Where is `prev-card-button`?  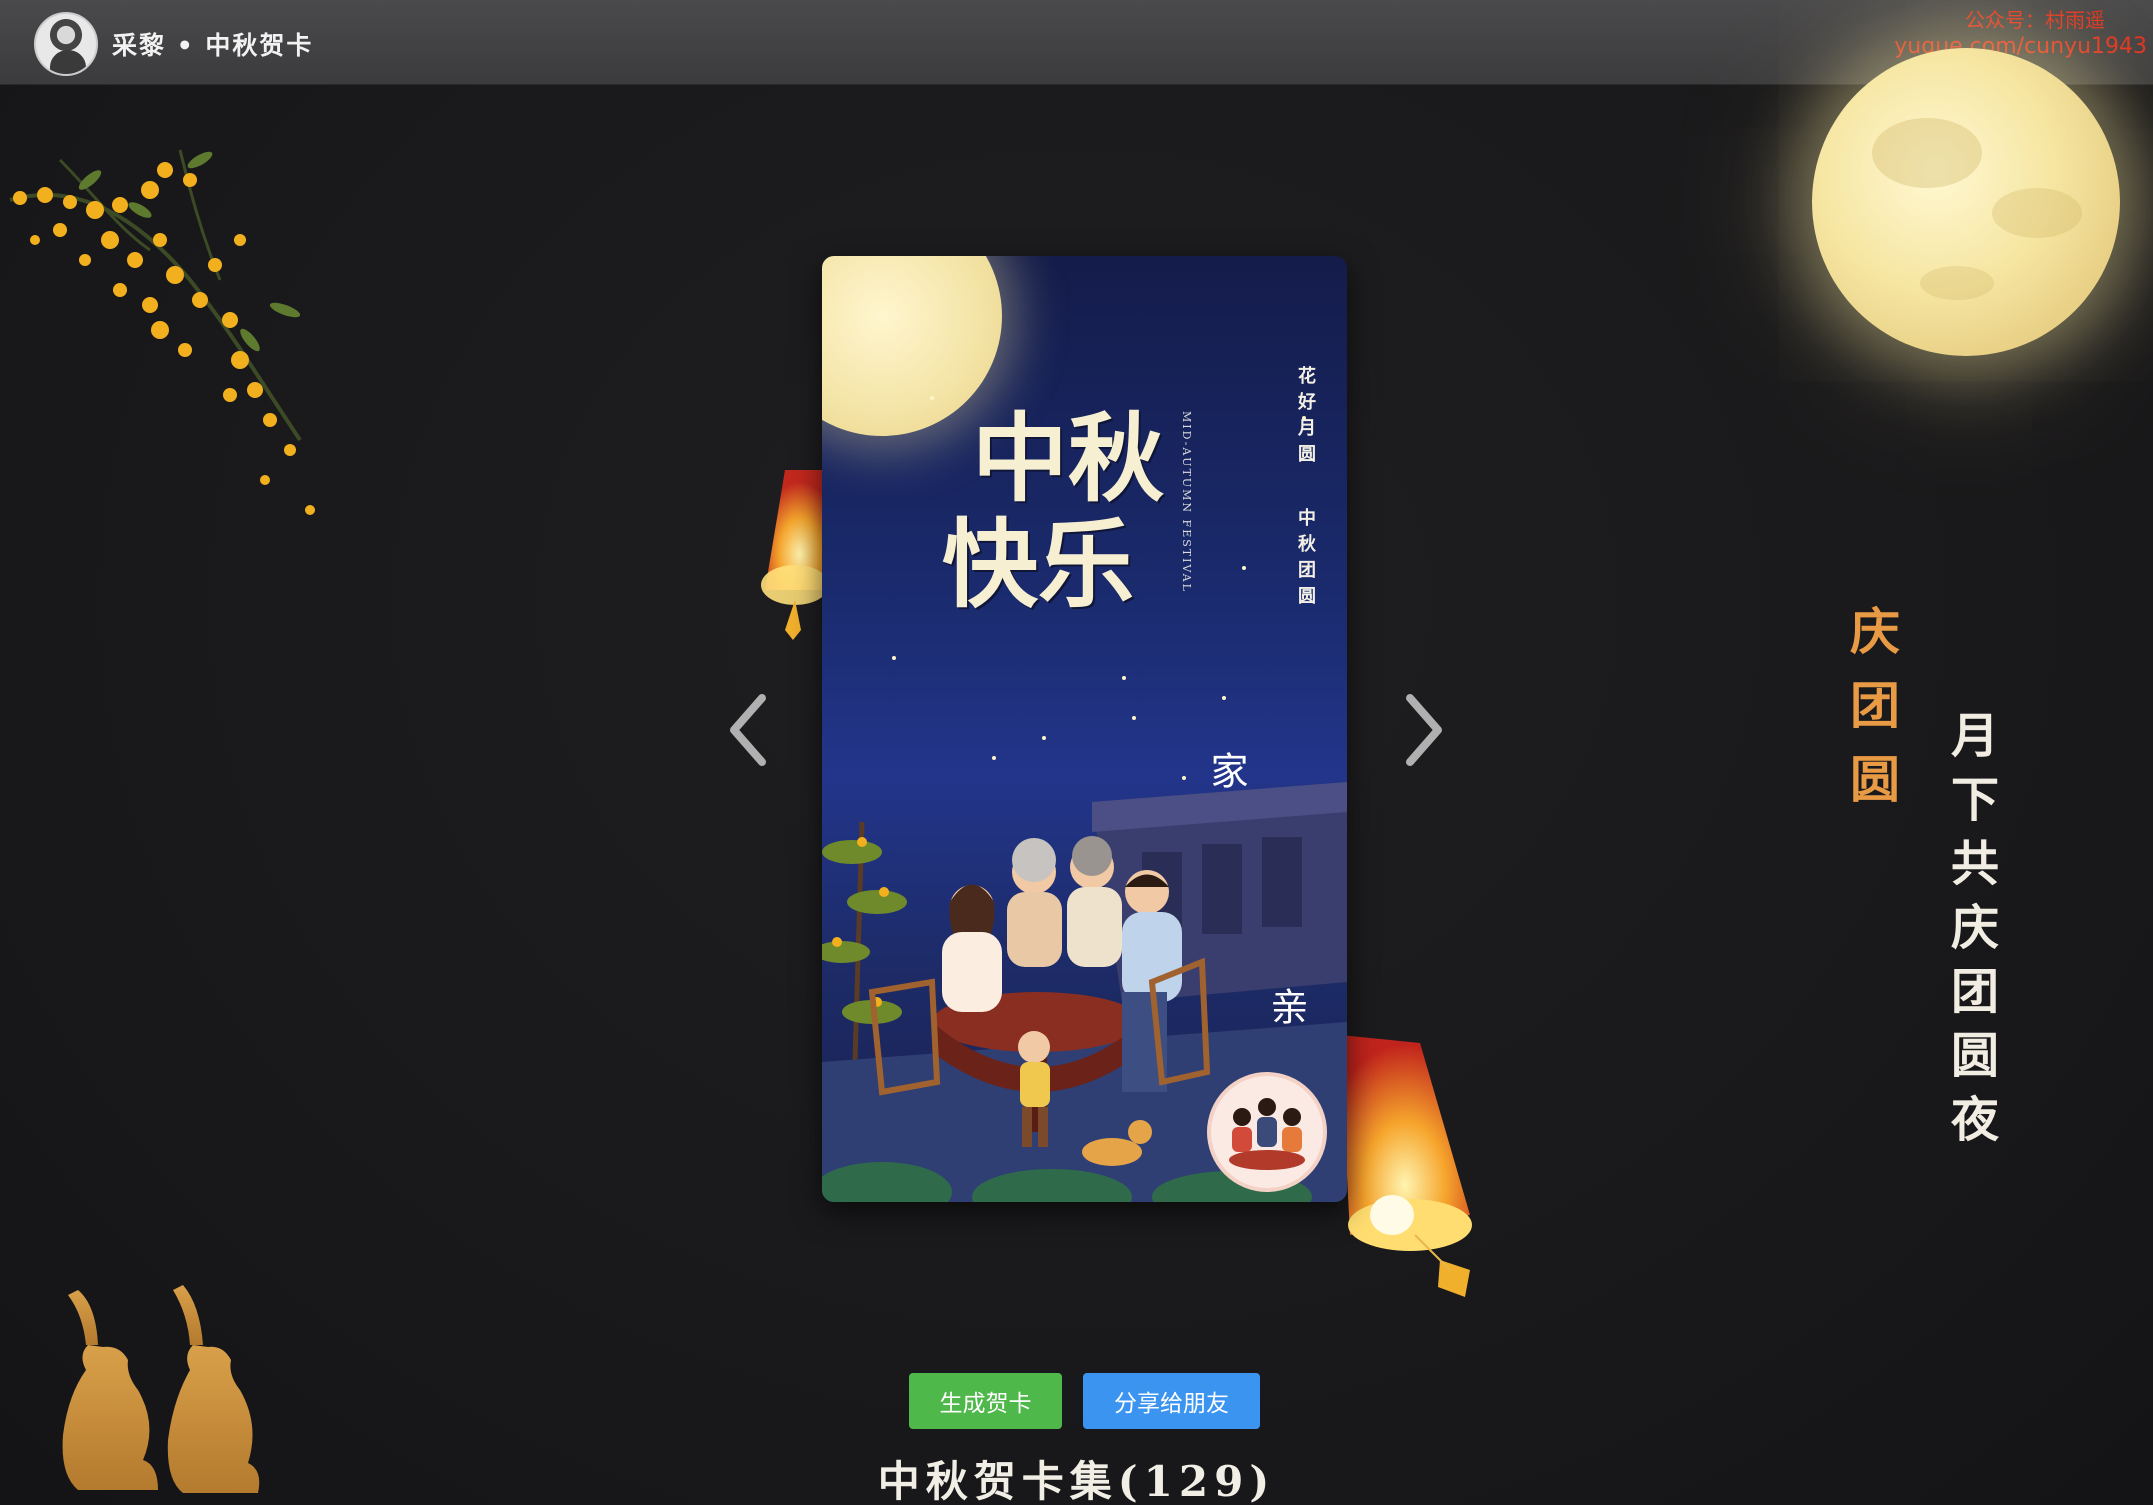 prev-card-button is located at coordinates (752, 730).